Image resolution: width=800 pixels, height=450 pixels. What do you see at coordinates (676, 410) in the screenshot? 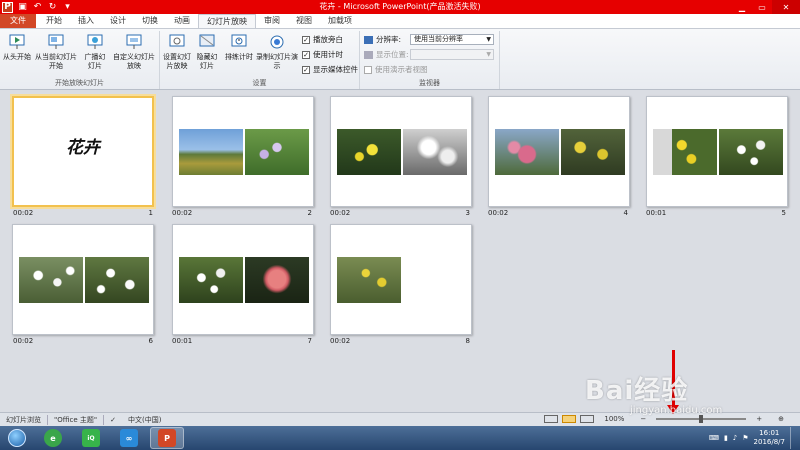
I see `watermark-url: jingyan.baidu.com` at bounding box center [676, 410].